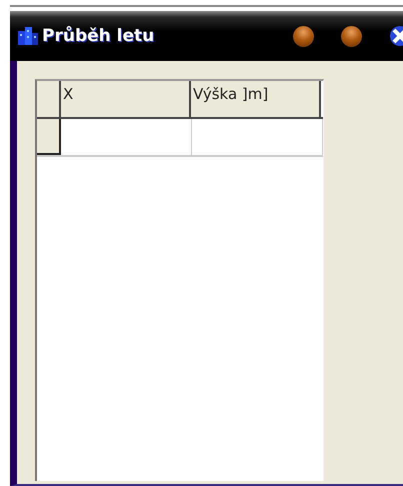 The width and height of the screenshot is (403, 486). I want to click on window-title: Průběh letu, so click(99, 36).